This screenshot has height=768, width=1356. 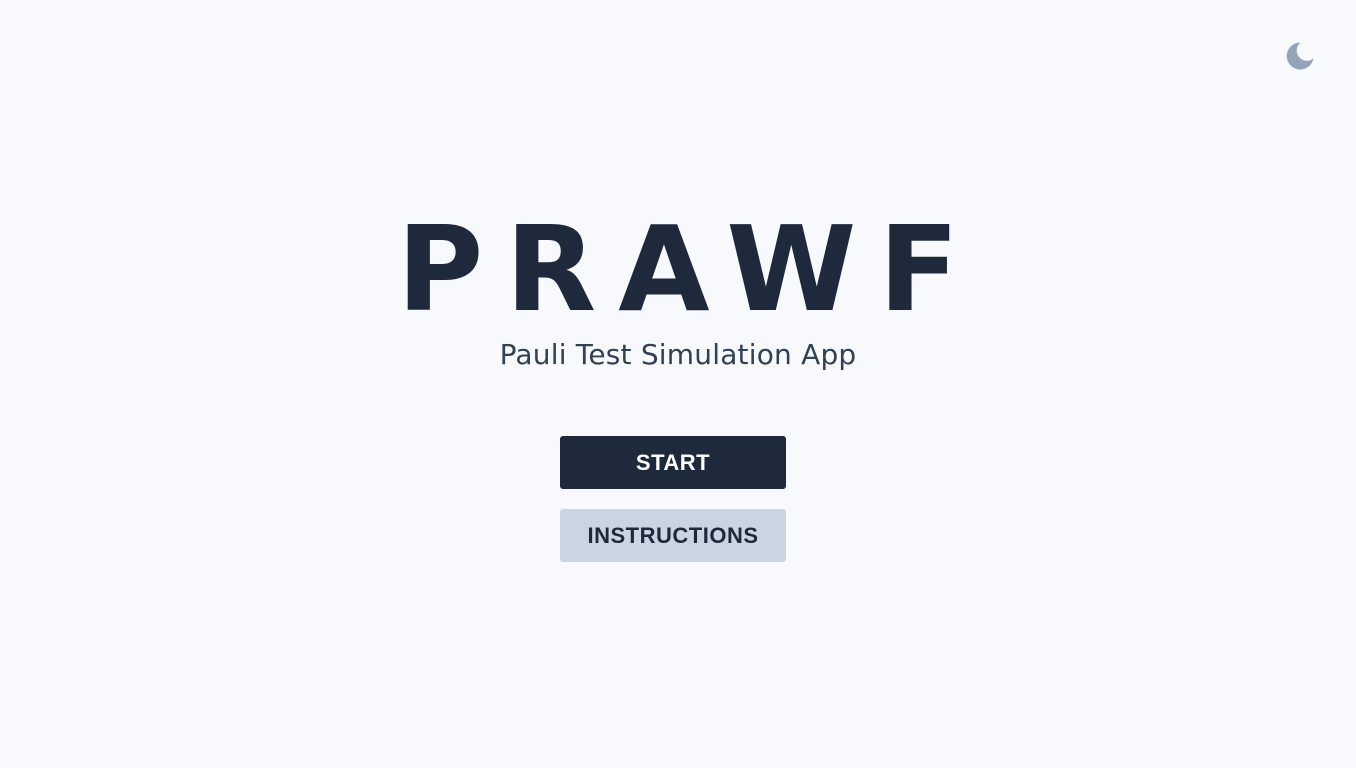 What do you see at coordinates (673, 535) in the screenshot?
I see `instructions-button: INSTRUCTIONS` at bounding box center [673, 535].